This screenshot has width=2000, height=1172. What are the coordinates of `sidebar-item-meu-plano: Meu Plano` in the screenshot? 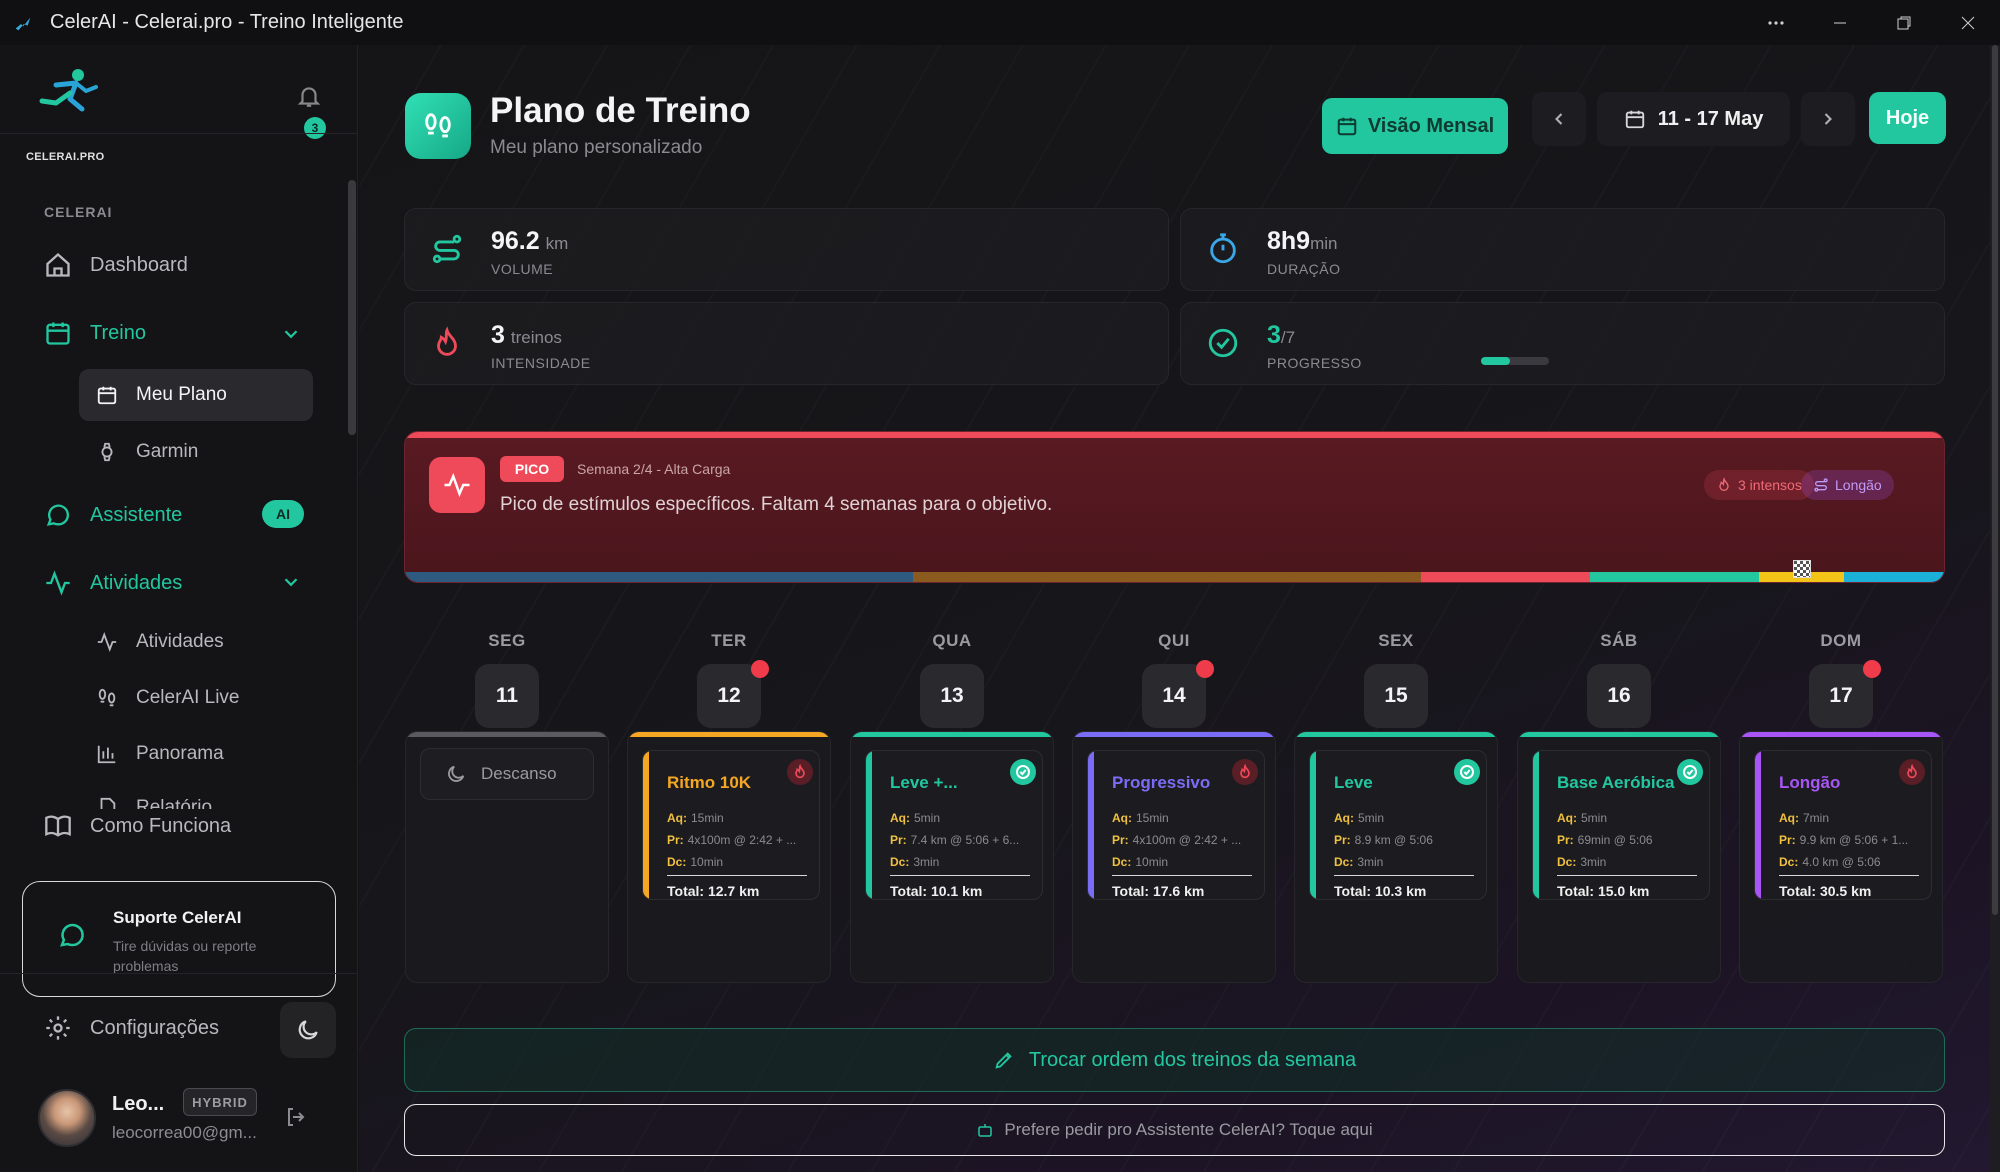 It's located at (161, 395).